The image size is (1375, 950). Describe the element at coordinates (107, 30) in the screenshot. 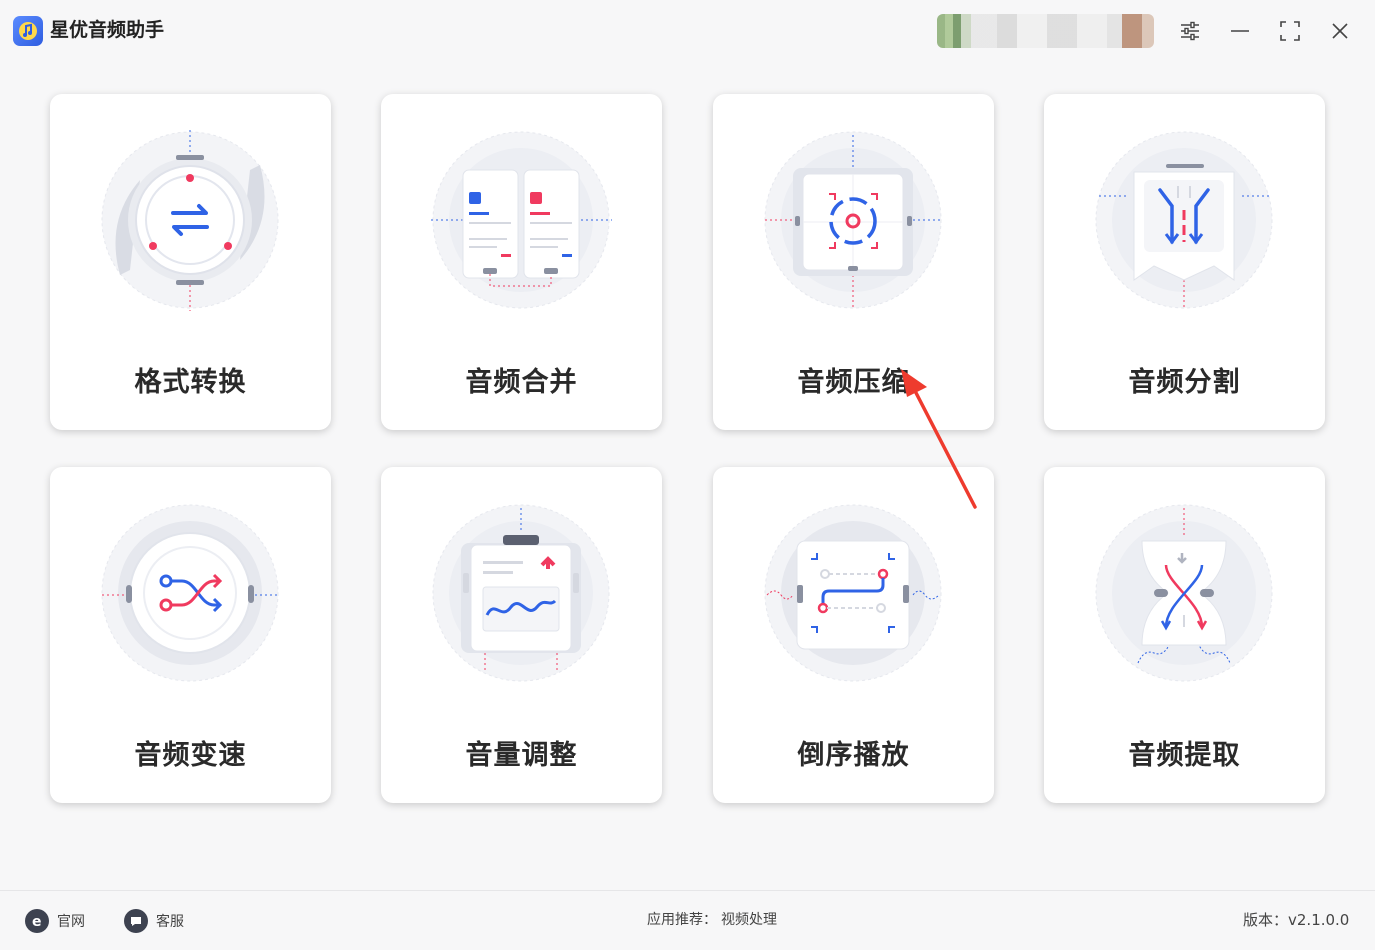

I see `app-title: 星优音频助手` at that location.